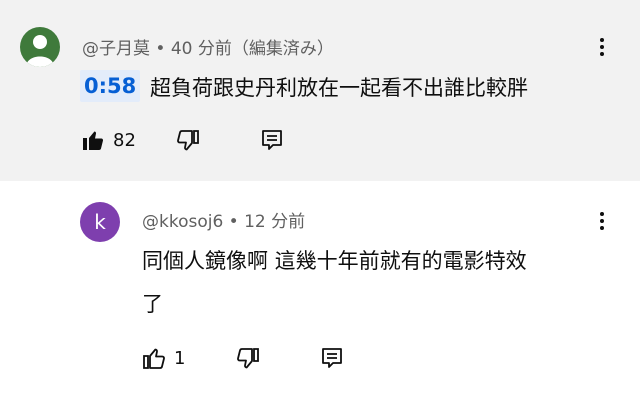 Image resolution: width=640 pixels, height=414 pixels. I want to click on like-button: 82, so click(108, 140).